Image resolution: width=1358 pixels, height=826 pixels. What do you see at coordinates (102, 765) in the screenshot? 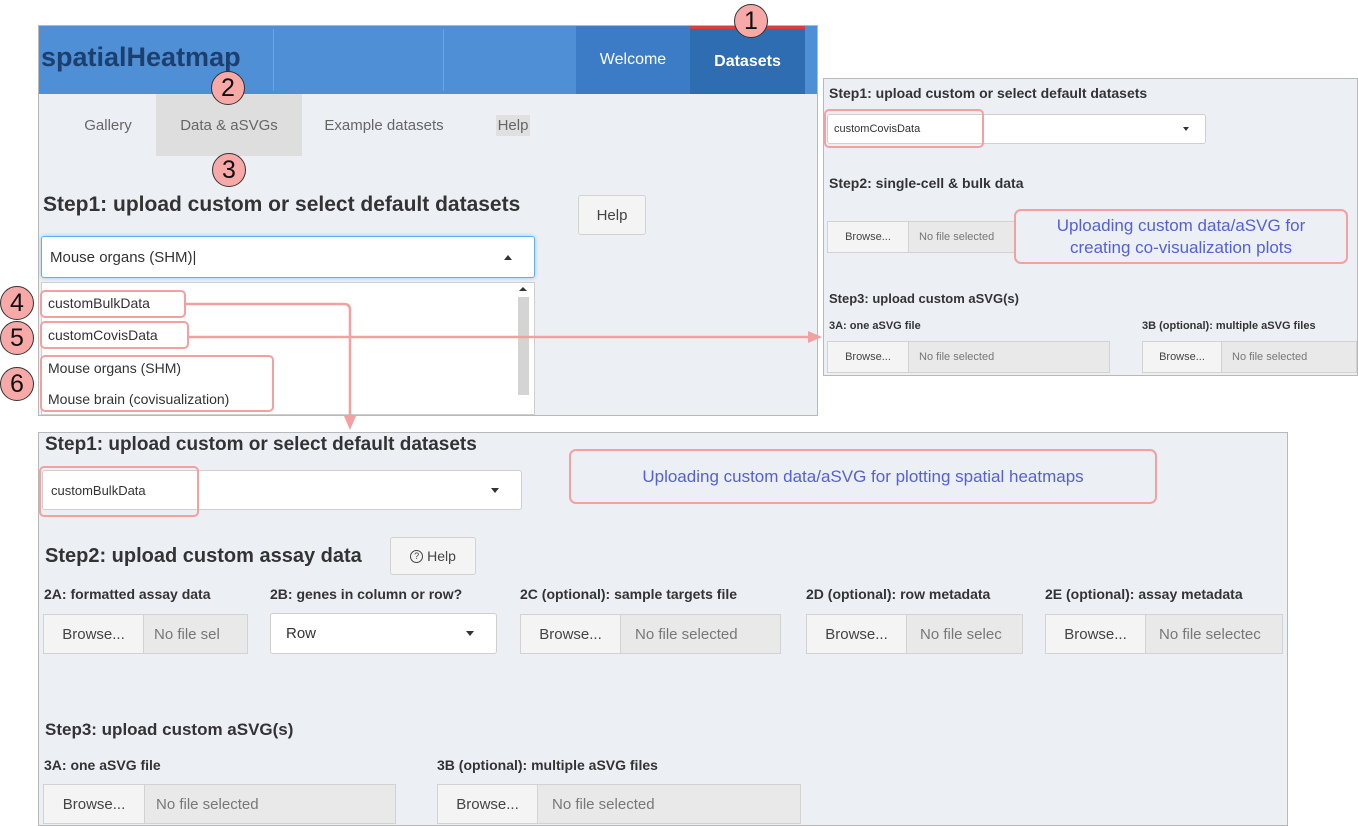
I see `bulk-3a-label: 3A: one aSVG file` at bounding box center [102, 765].